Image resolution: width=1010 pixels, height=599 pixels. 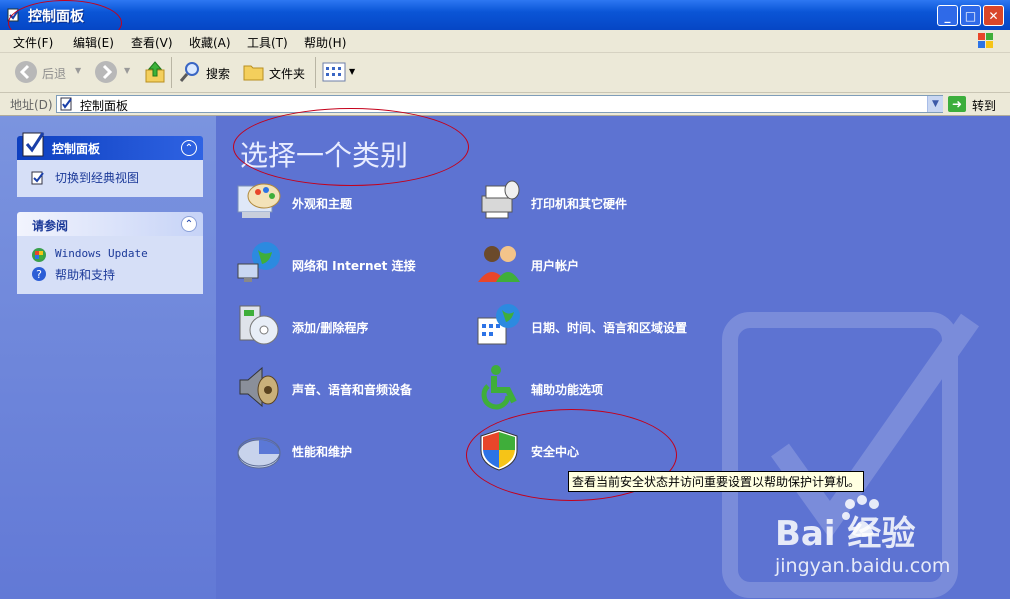 I want to click on menu-view: 查看(V), so click(x=152, y=42).